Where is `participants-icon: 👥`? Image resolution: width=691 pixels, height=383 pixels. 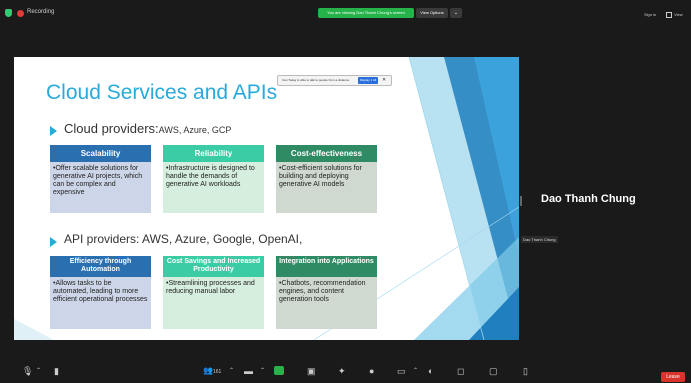 participants-icon: 👥 is located at coordinates (208, 370).